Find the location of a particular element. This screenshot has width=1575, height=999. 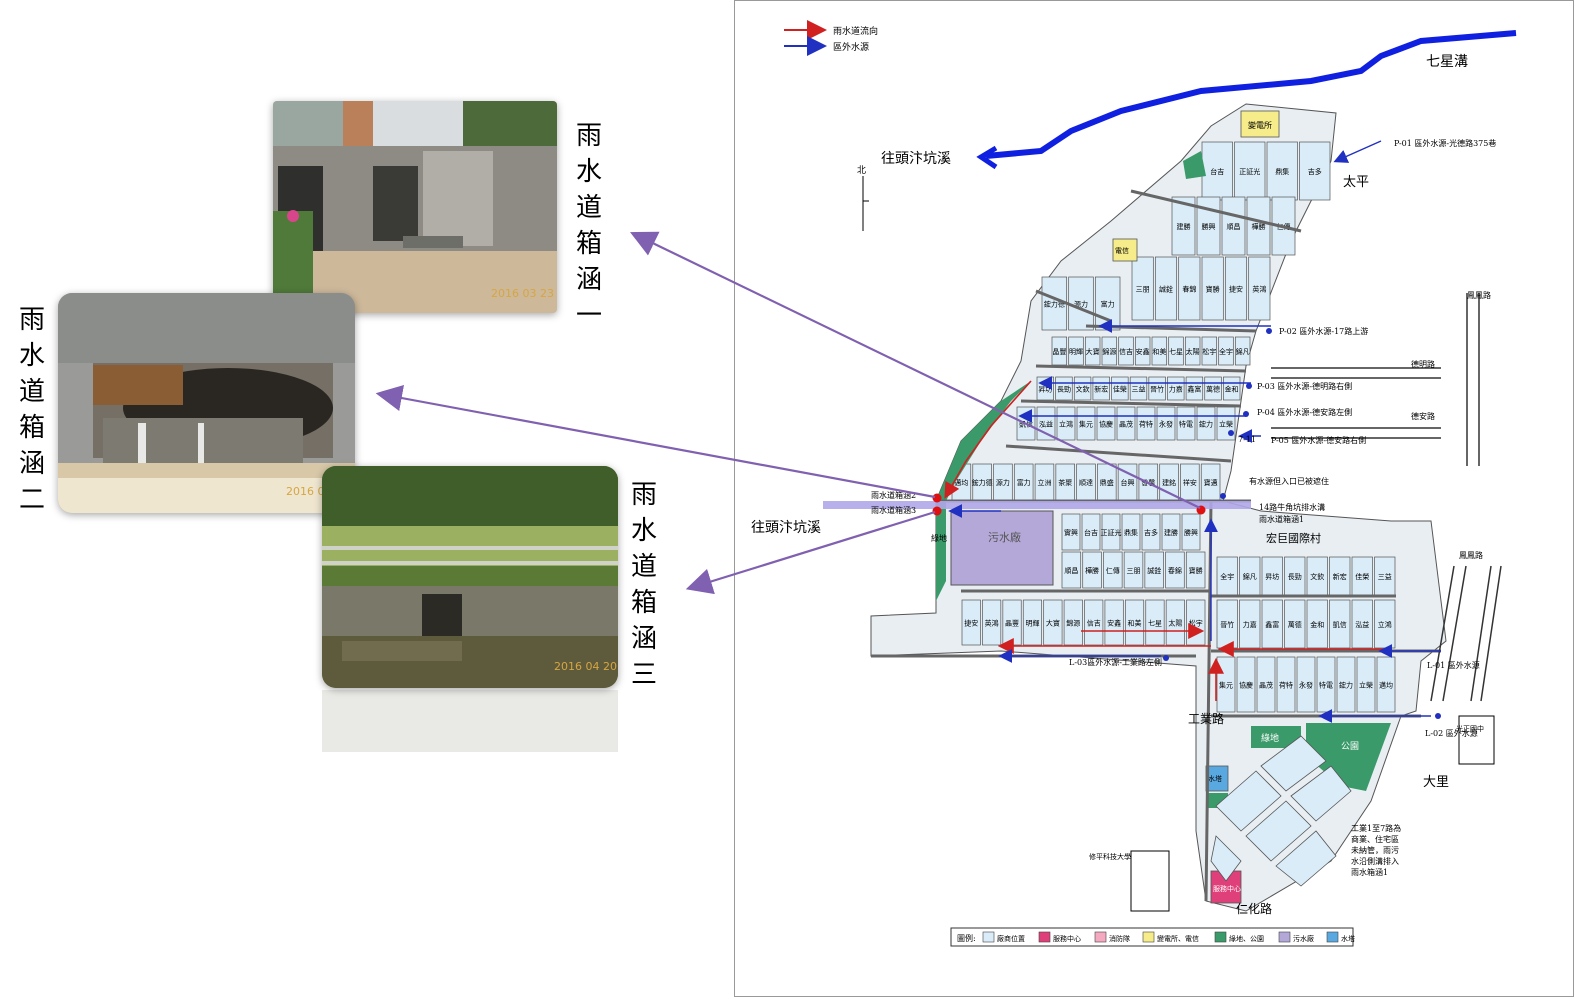

company-name: 凱信 is located at coordinates (1026, 424).